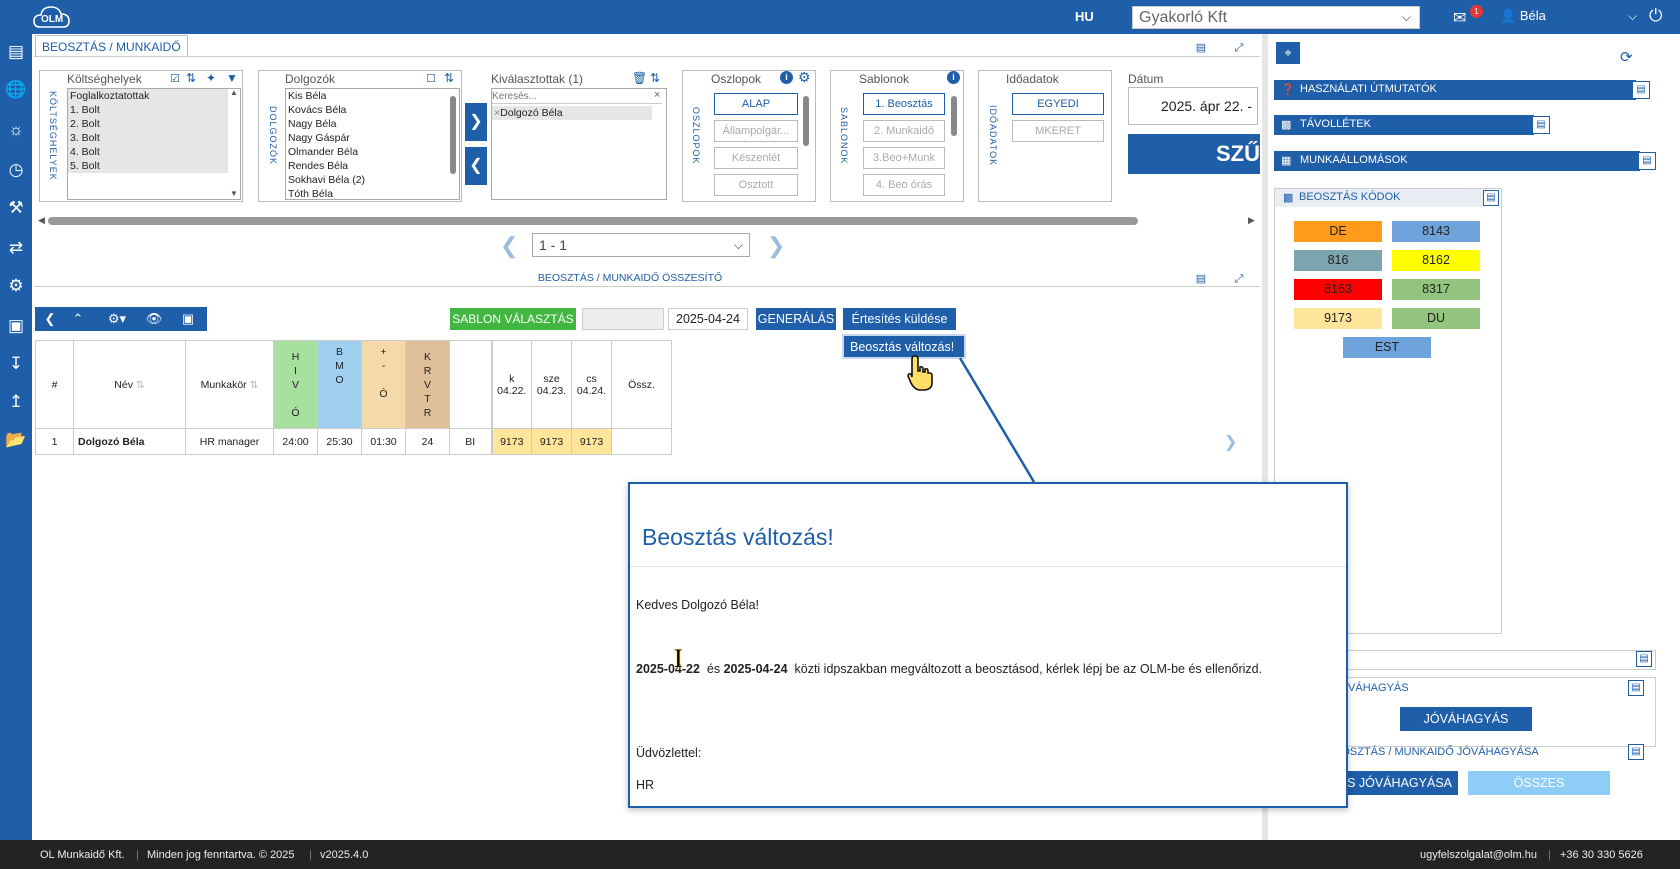 This screenshot has width=1680, height=869. I want to click on scroll-right-icon: ▶, so click(1251, 220).